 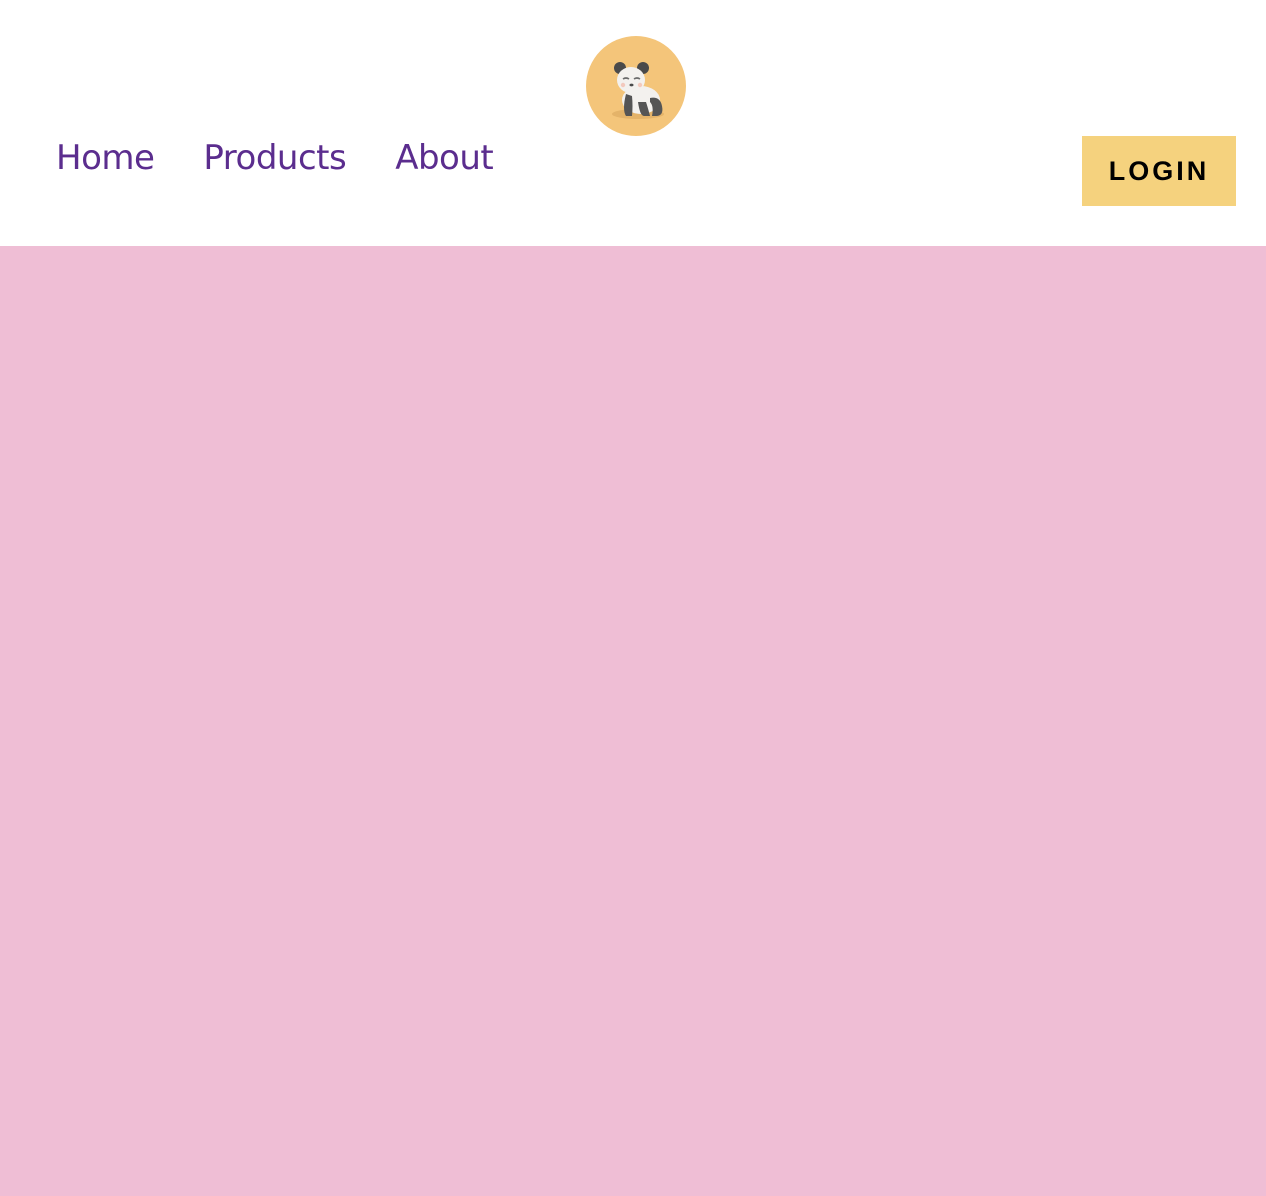 I want to click on main-nav: Home Products About, so click(x=299, y=158).